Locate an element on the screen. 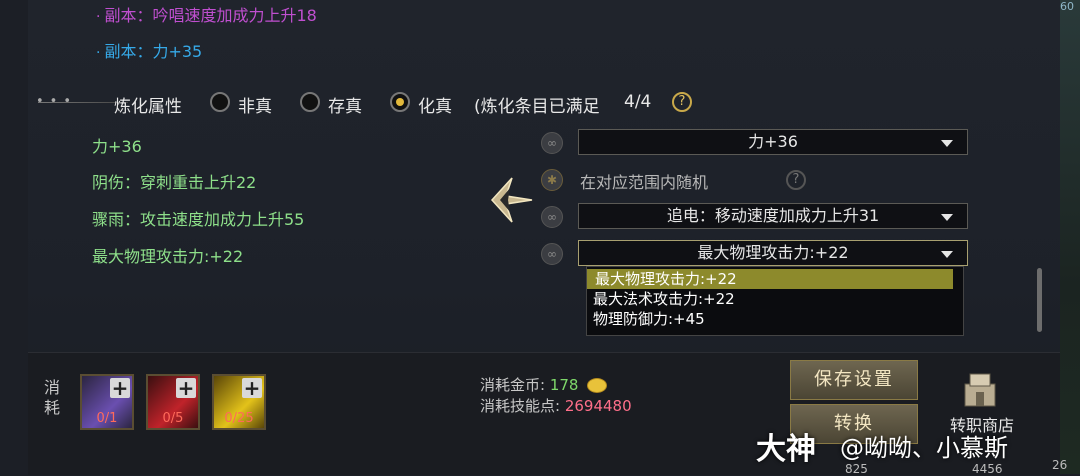 This screenshot has height=476, width=1080. scrollbar is located at coordinates (1039, 300).